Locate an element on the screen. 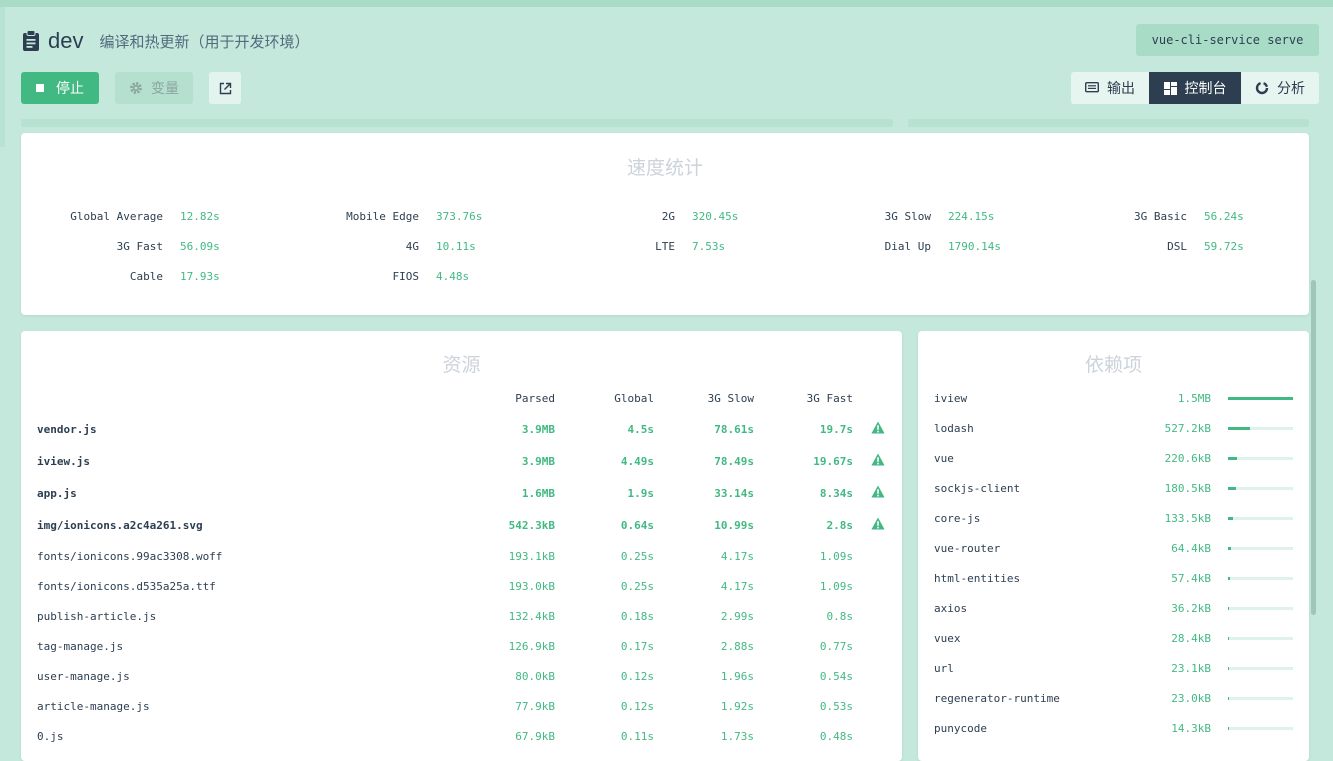  asset-fast: 1.09s is located at coordinates (836, 556).